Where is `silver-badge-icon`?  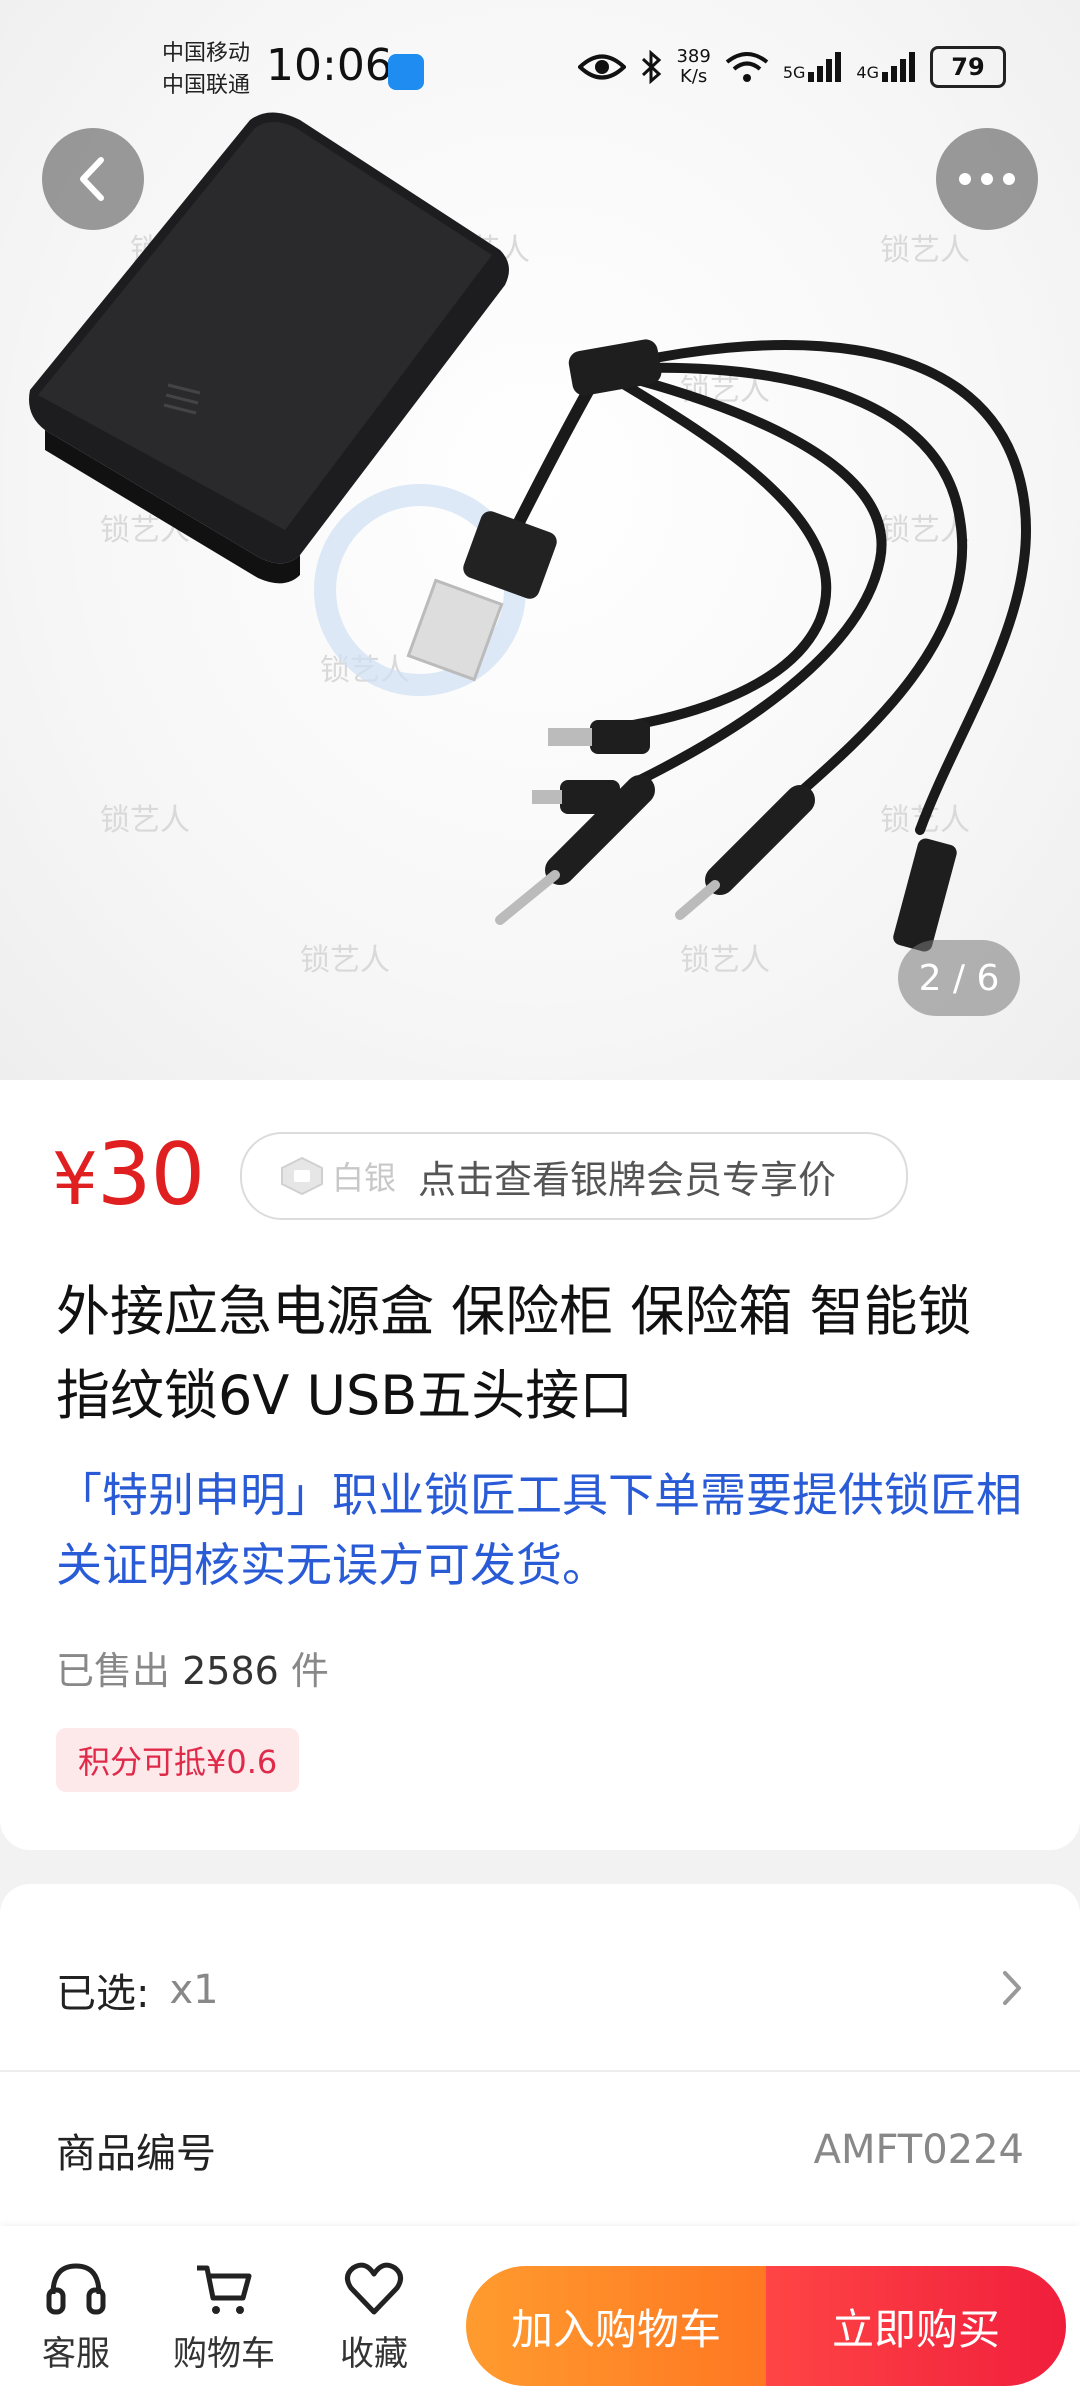
silver-badge-icon is located at coordinates (302, 1176).